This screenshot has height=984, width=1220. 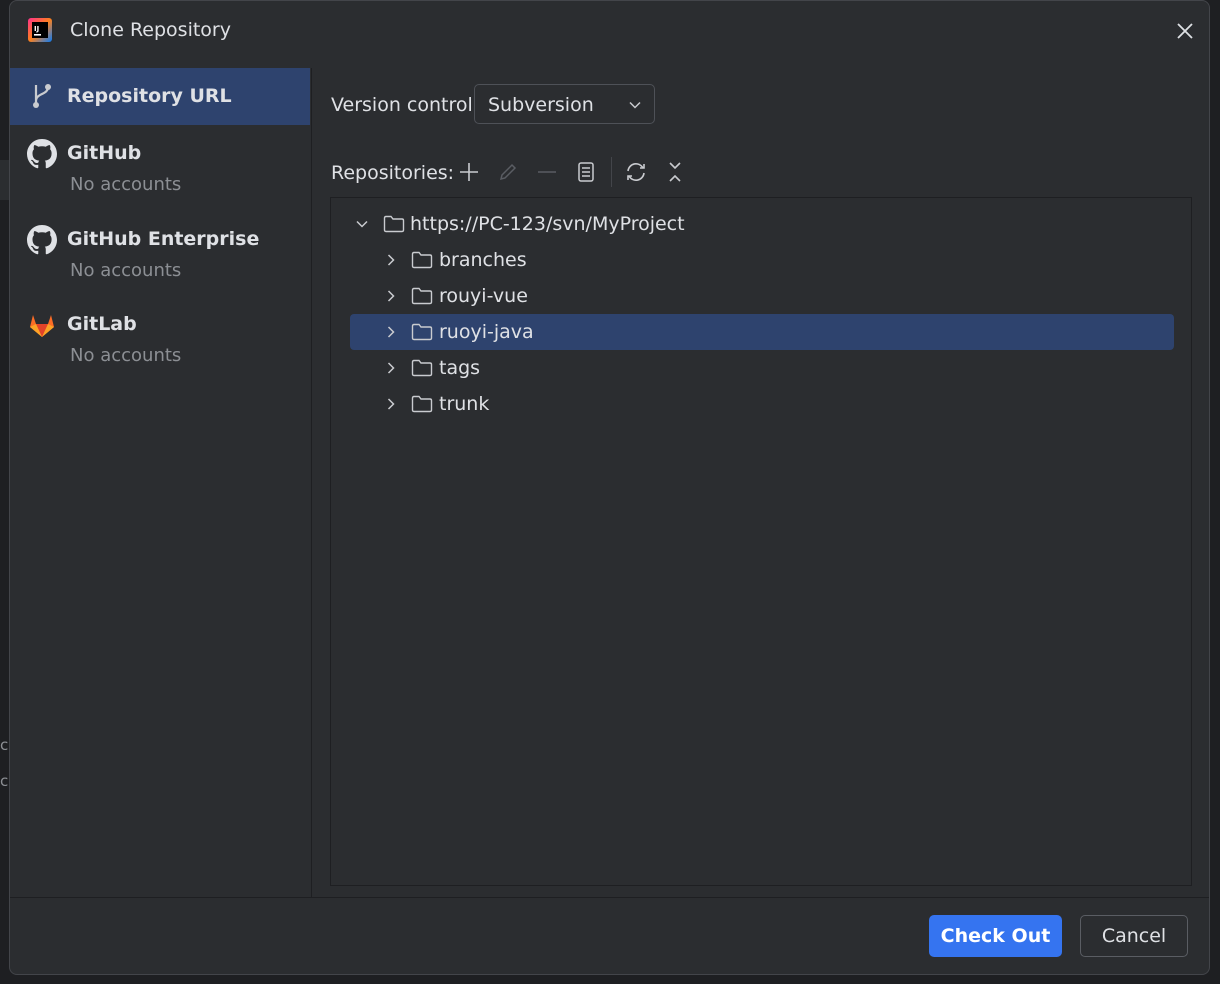 I want to click on version-control-value: Subversion, so click(x=541, y=105).